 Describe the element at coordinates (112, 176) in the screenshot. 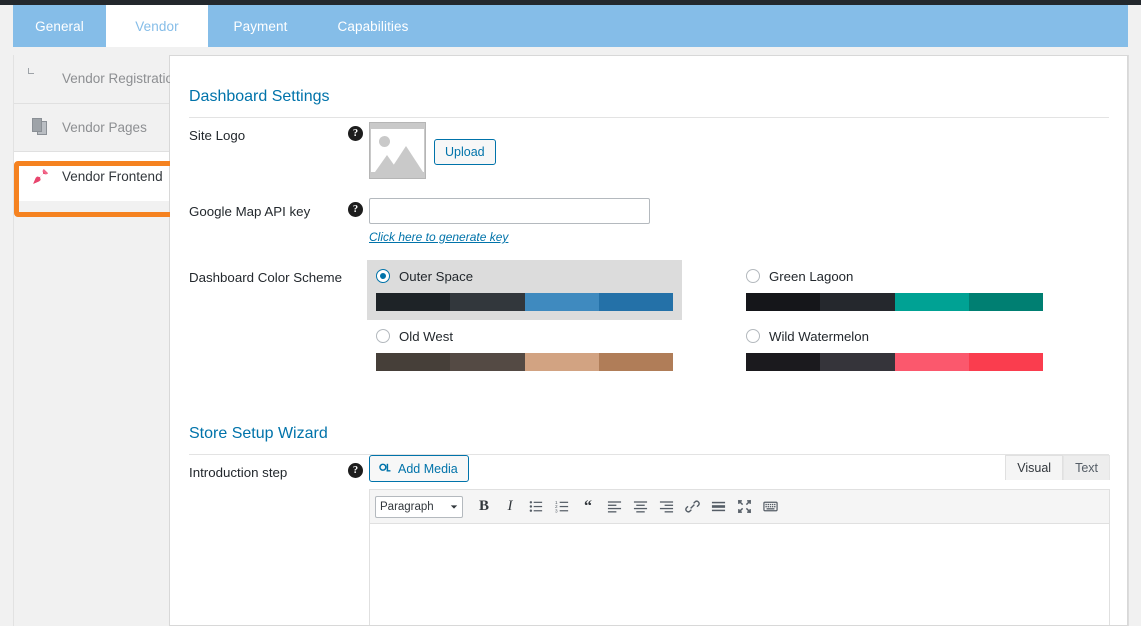

I see `sidebar-item-vendor-frontend-label: Vendor Frontend` at that location.